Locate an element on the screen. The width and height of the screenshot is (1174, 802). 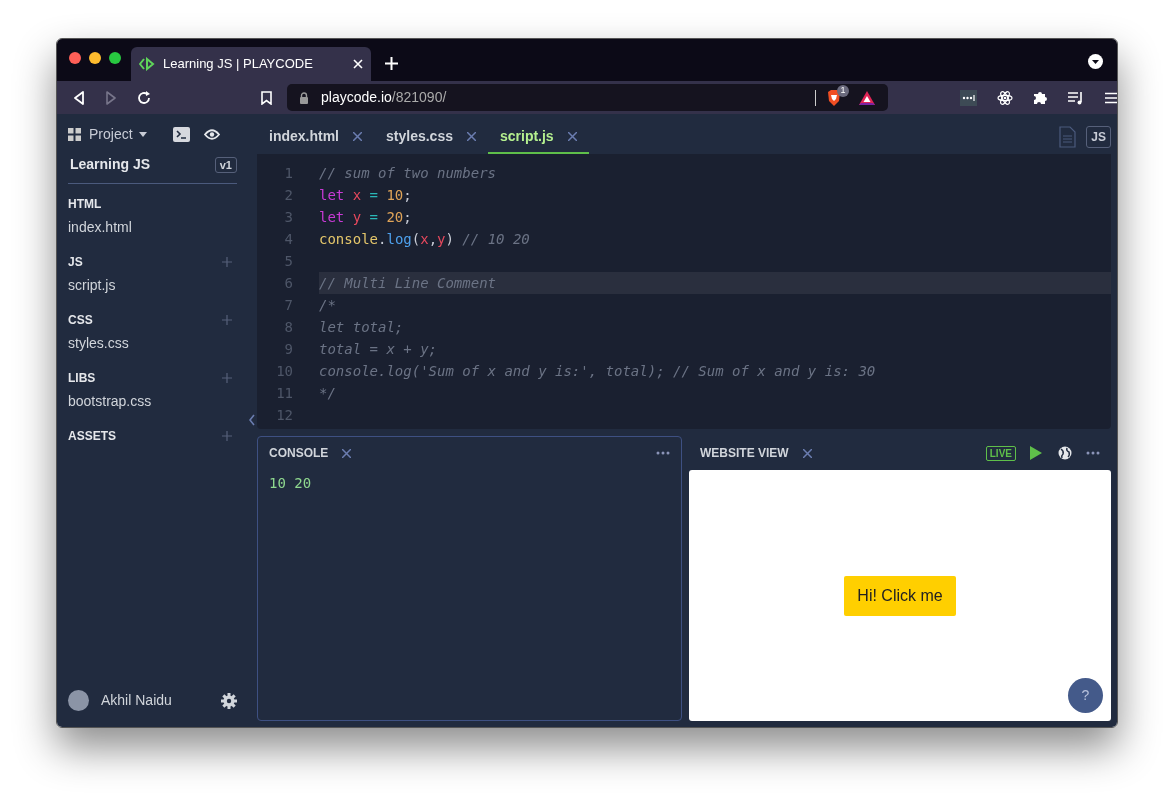
section-title: JS is located at coordinates (75, 262).